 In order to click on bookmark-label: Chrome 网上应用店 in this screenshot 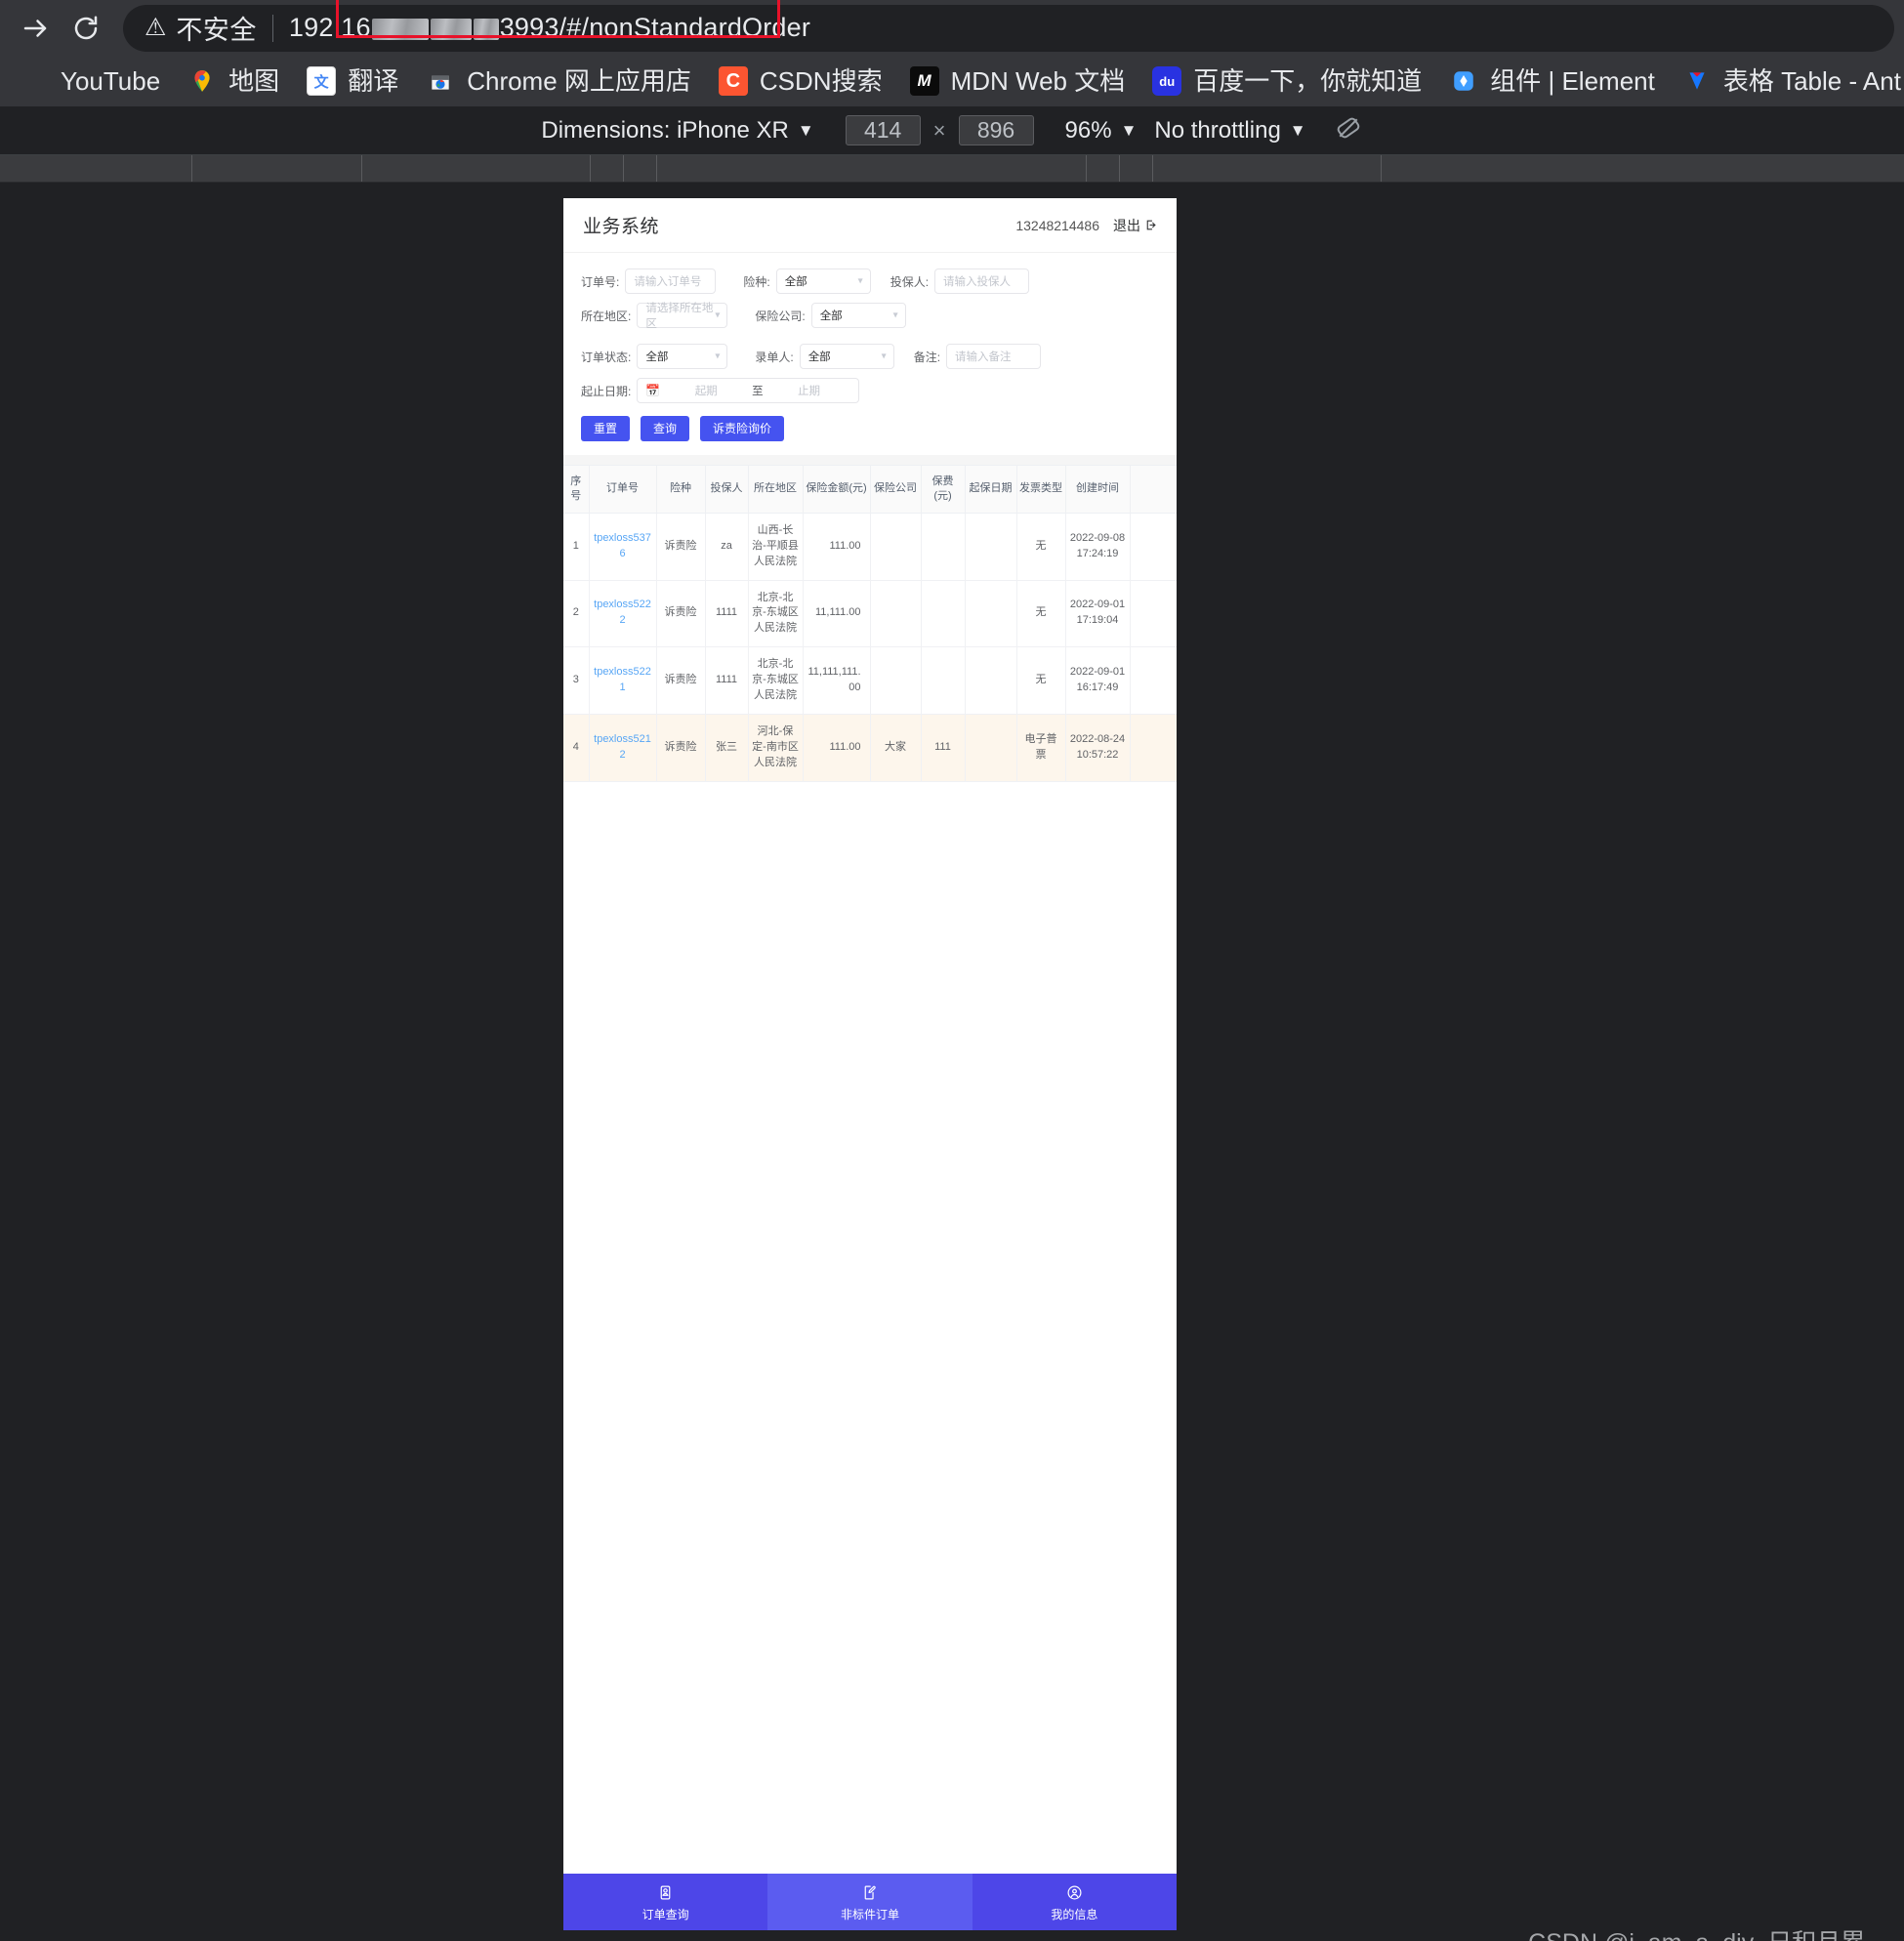, I will do `click(579, 81)`.